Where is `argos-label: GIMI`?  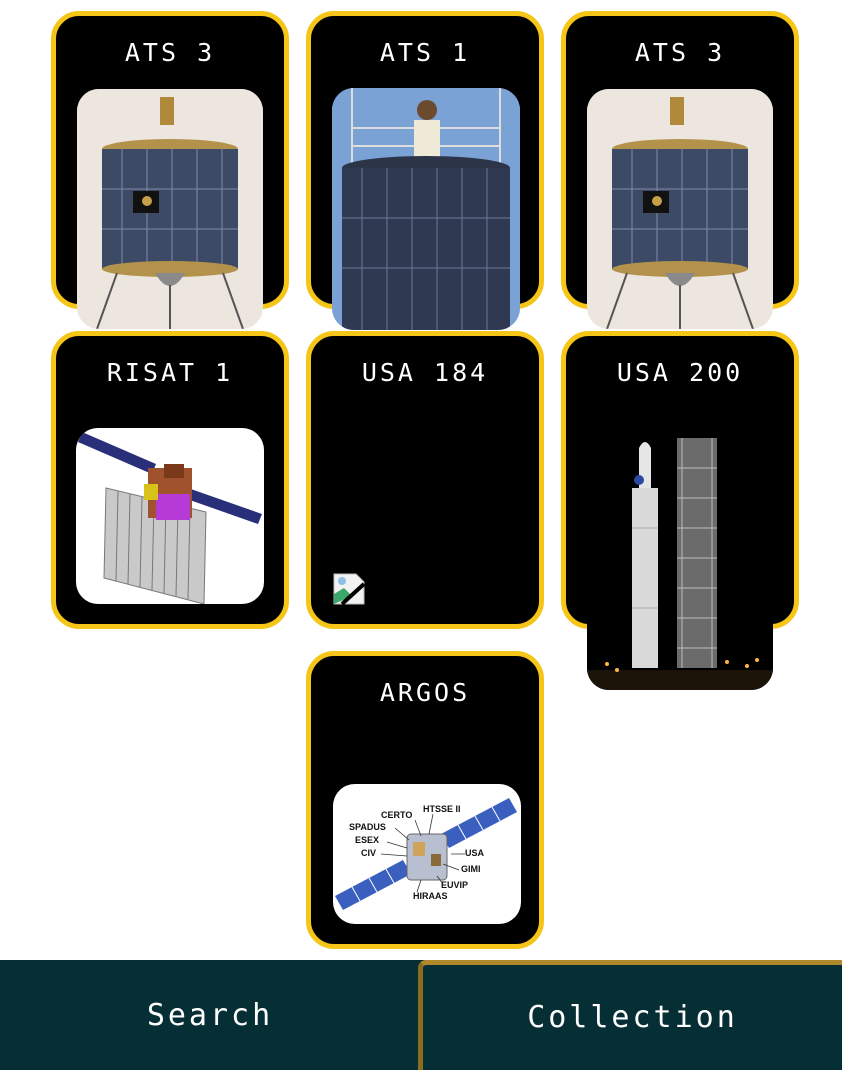 argos-label: GIMI is located at coordinates (471, 869).